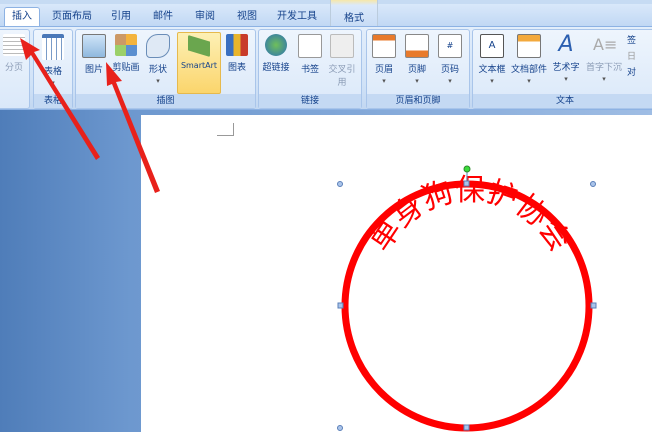  I want to click on arrow-to-picture, so click(133, 127).